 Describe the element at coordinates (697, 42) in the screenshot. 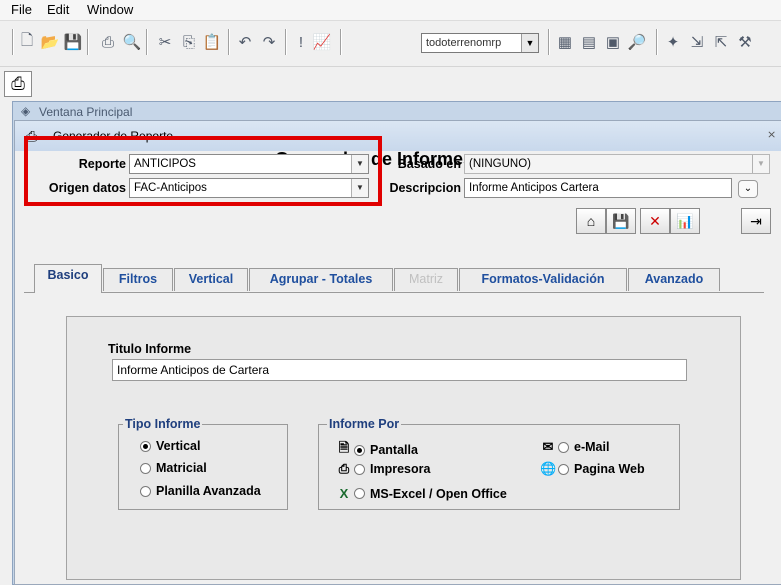

I see `import-icon: ⇲` at that location.